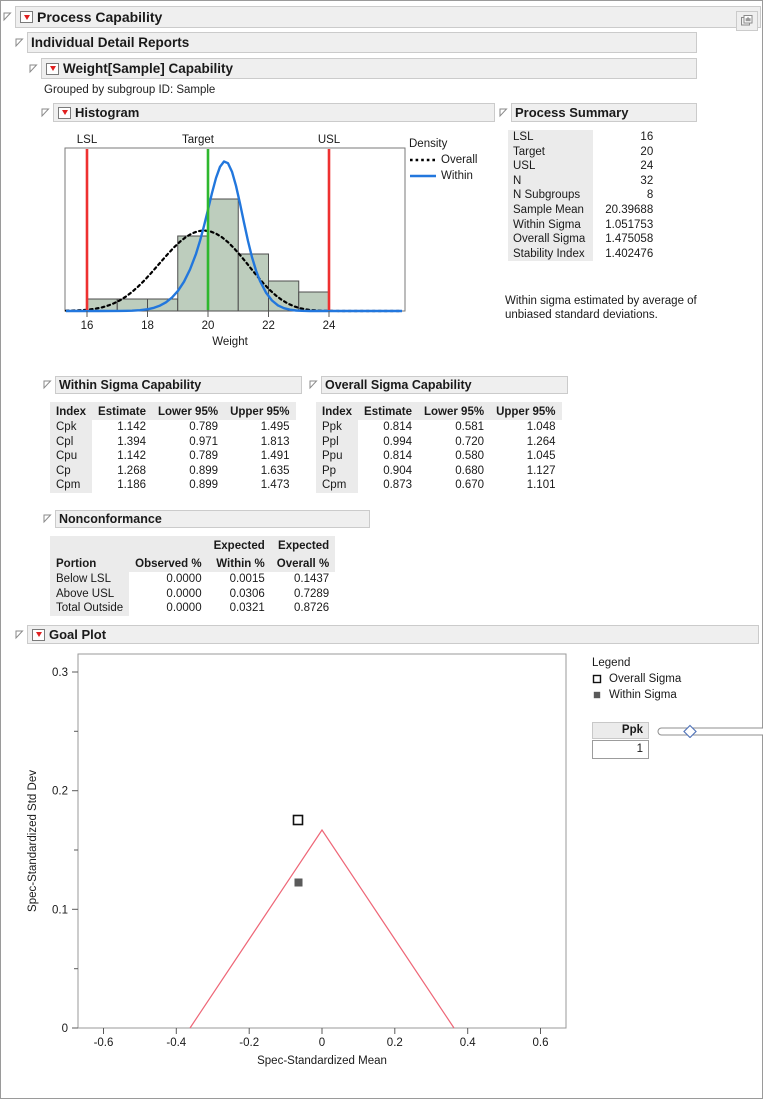  I want to click on table-row: Below LSL 0.0000 0.0015 0.1437, so click(192, 579).